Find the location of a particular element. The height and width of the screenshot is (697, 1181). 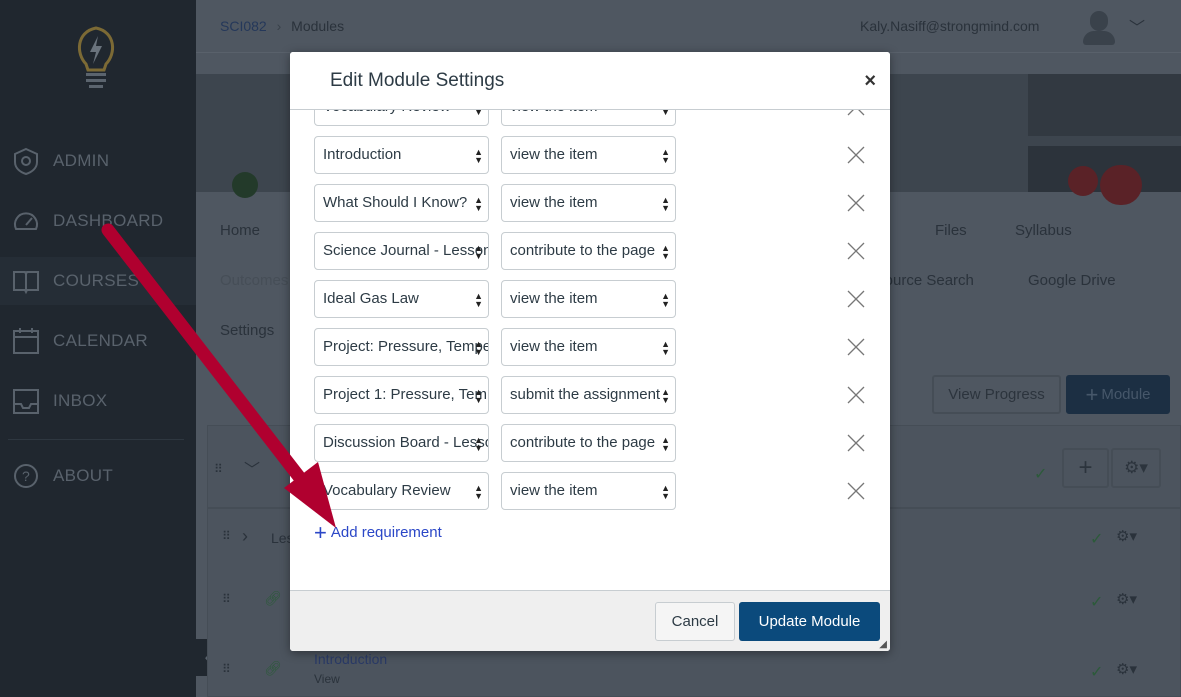

item-select-value: What Should I Know? is located at coordinates (395, 202).